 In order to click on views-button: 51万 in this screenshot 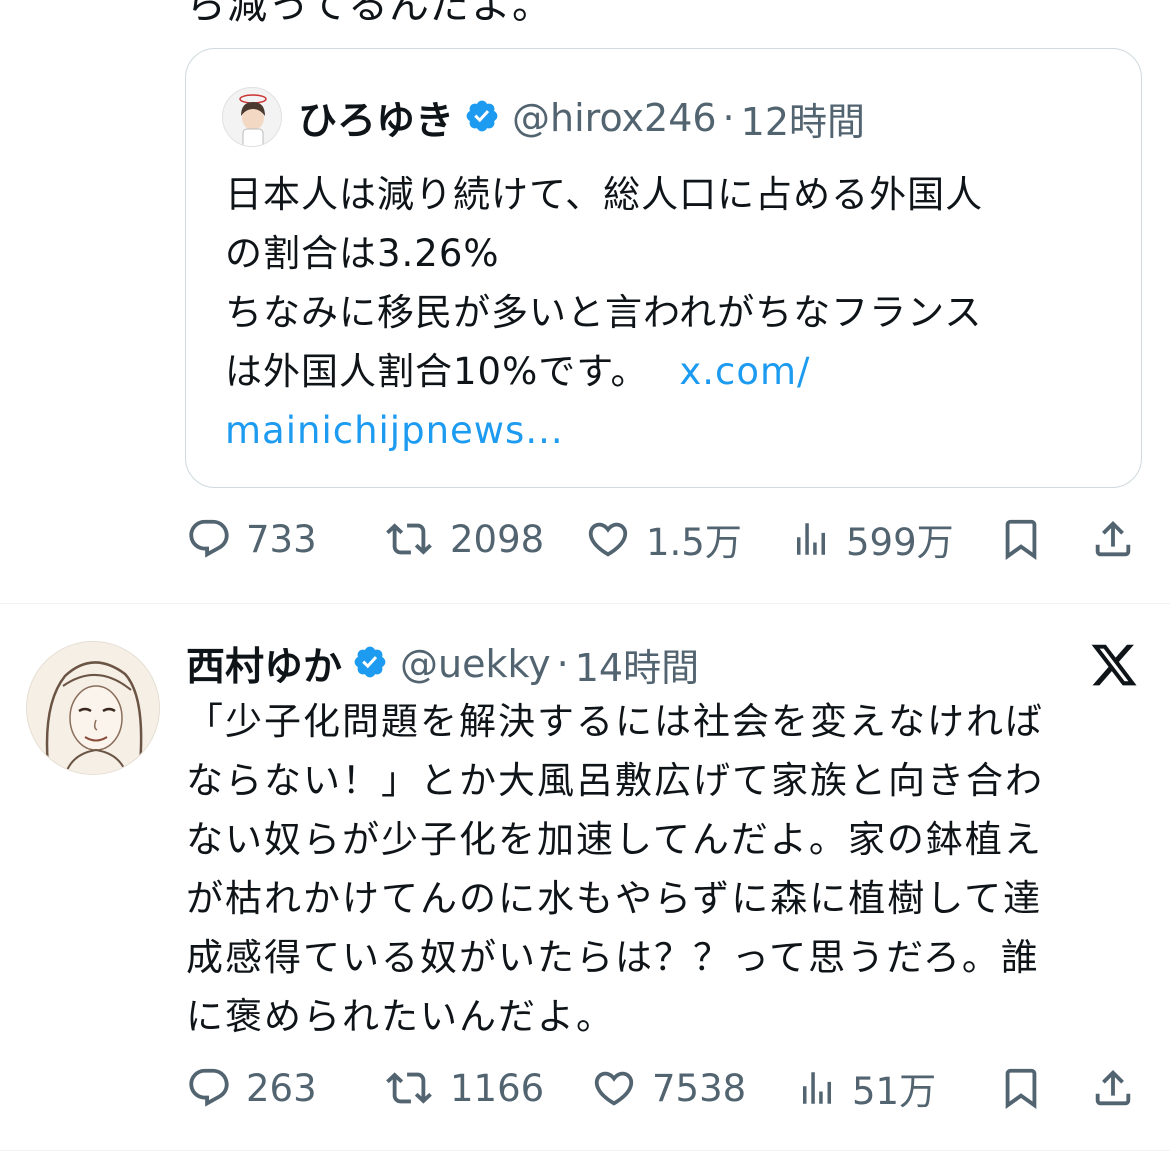, I will do `click(866, 1088)`.